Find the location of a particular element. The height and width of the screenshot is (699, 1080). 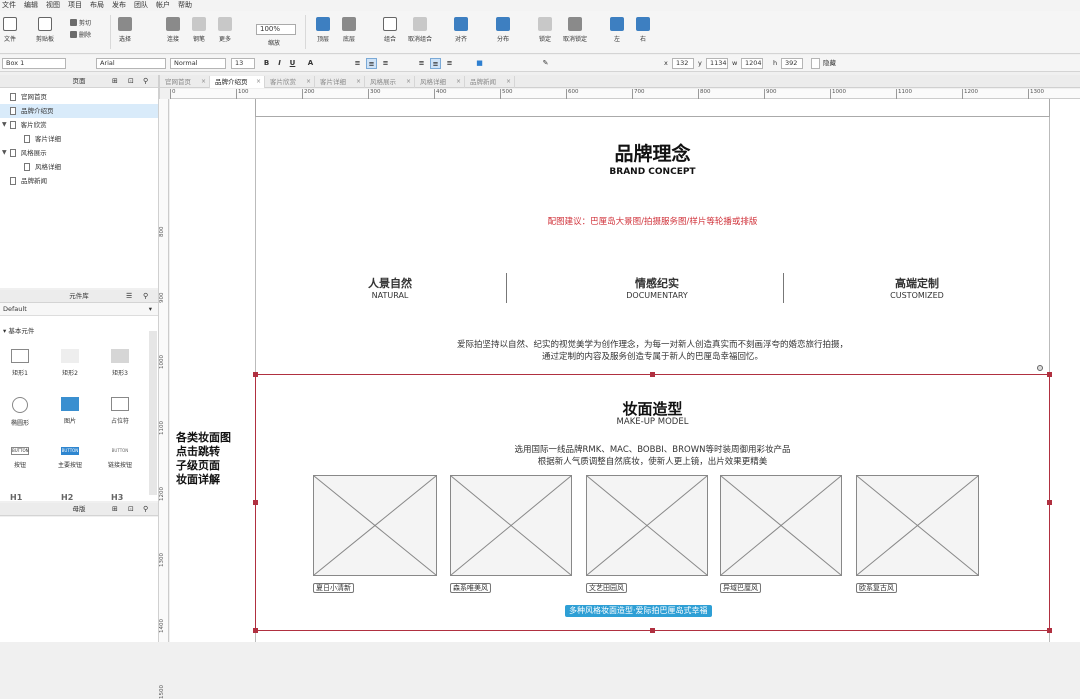

font-family-select: Arial is located at coordinates (131, 63).